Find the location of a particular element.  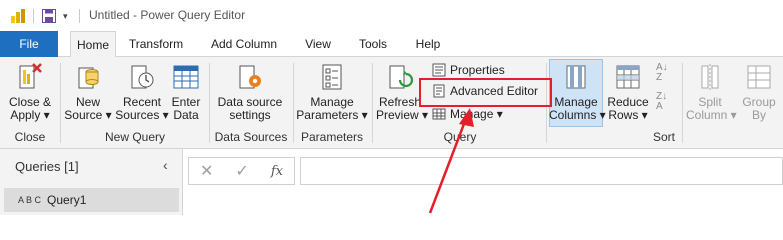

refresh-icon is located at coordinates (401, 77).